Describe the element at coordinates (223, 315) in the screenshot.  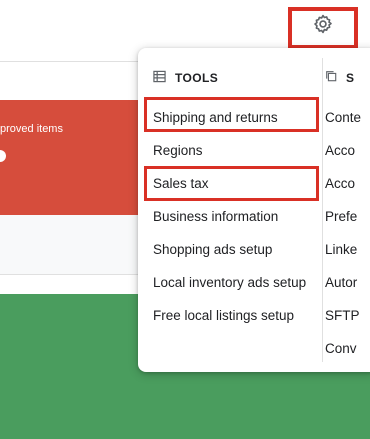
I see `menu-item-free-local-listings-setup: Free local listings setup` at that location.